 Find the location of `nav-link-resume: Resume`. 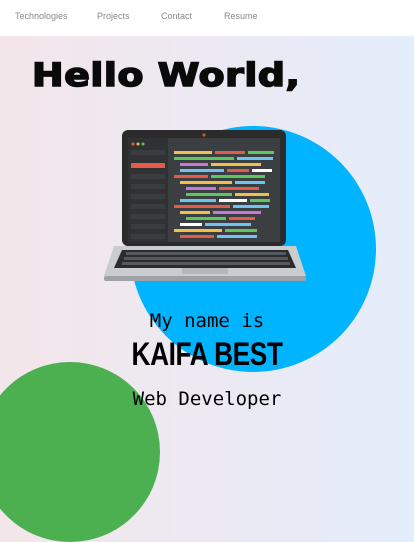

nav-link-resume: Resume is located at coordinates (241, 16).